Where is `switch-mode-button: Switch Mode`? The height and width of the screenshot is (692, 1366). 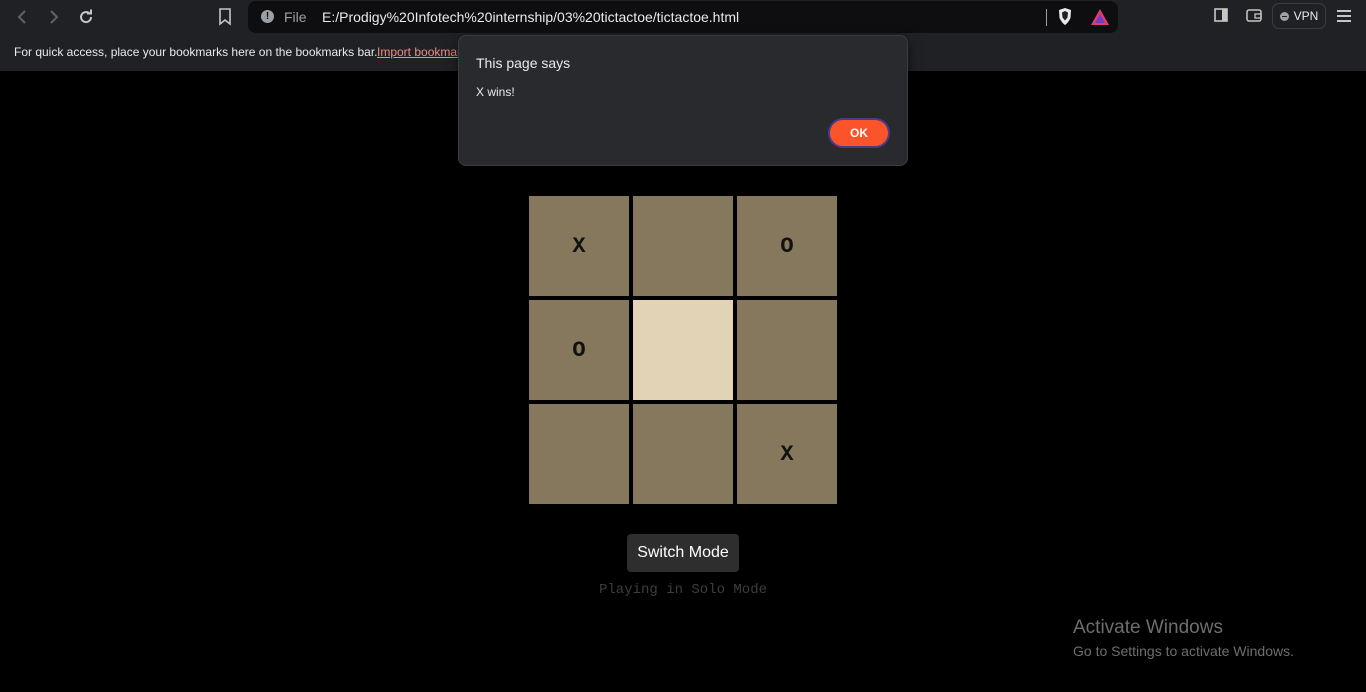
switch-mode-button: Switch Mode is located at coordinates (683, 553).